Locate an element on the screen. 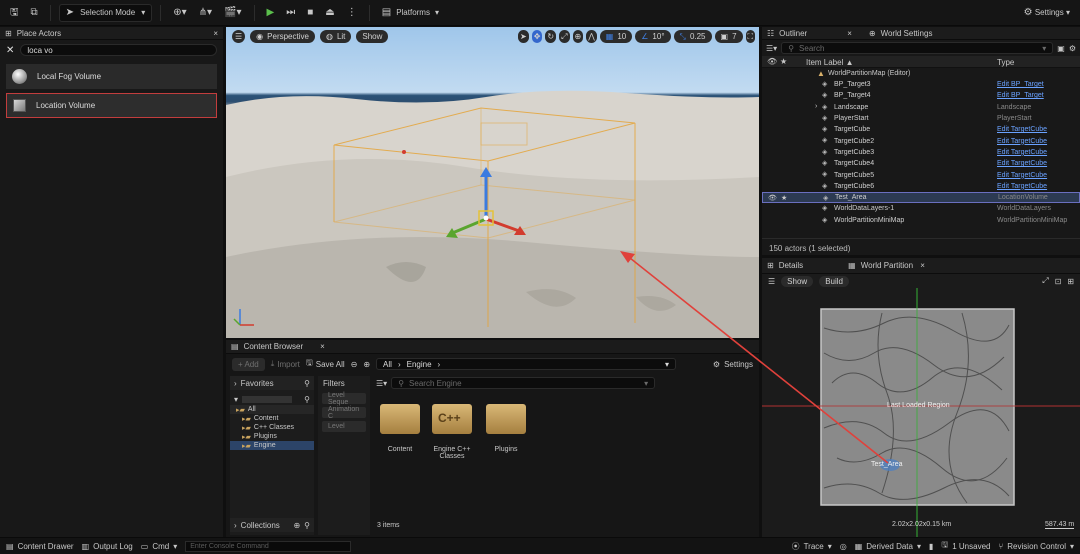 Image resolution: width=1080 pixels, height=554 pixels. outliner-row: ◈ TargetCube4 Edit TargetCube is located at coordinates (921, 163).